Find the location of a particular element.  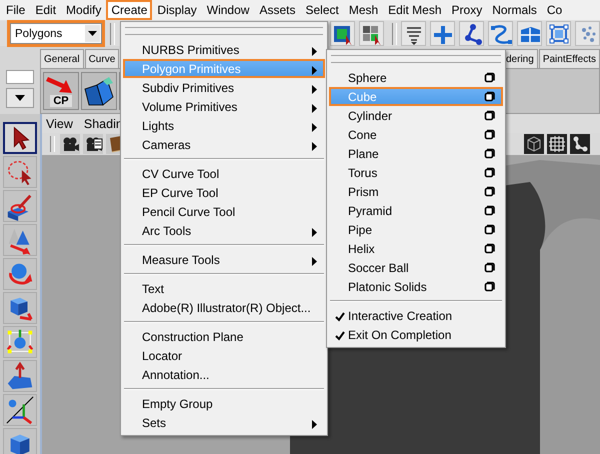

plus-button is located at coordinates (442, 33).